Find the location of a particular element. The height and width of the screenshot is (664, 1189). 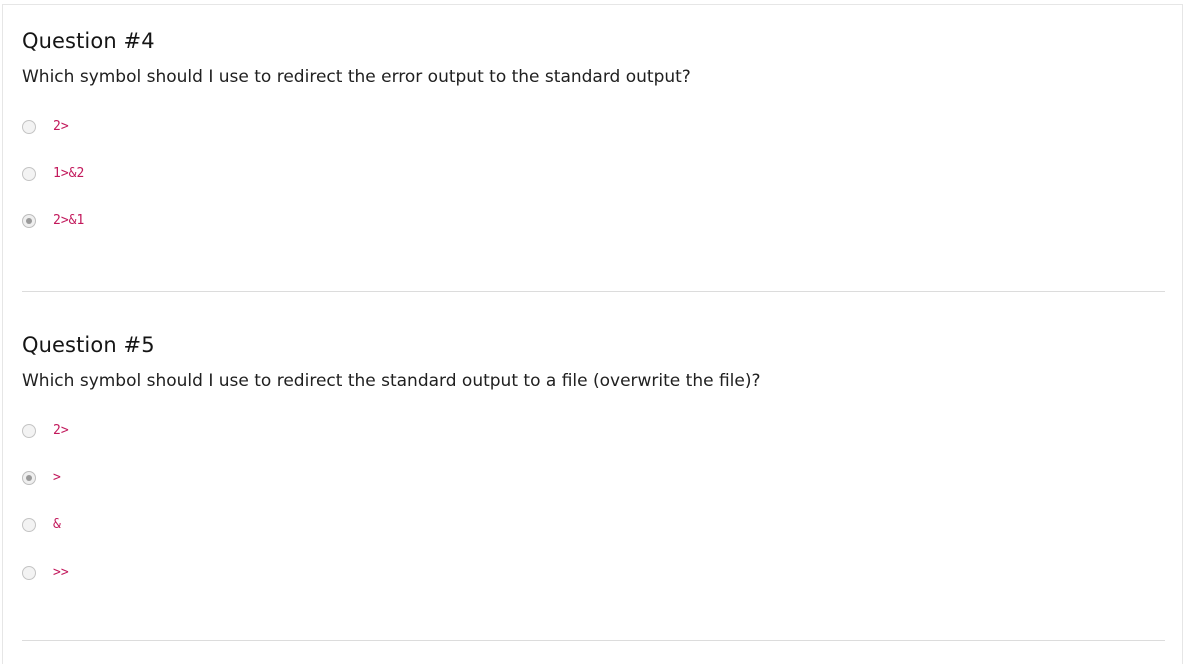

answer-label: >> is located at coordinates (61, 572).